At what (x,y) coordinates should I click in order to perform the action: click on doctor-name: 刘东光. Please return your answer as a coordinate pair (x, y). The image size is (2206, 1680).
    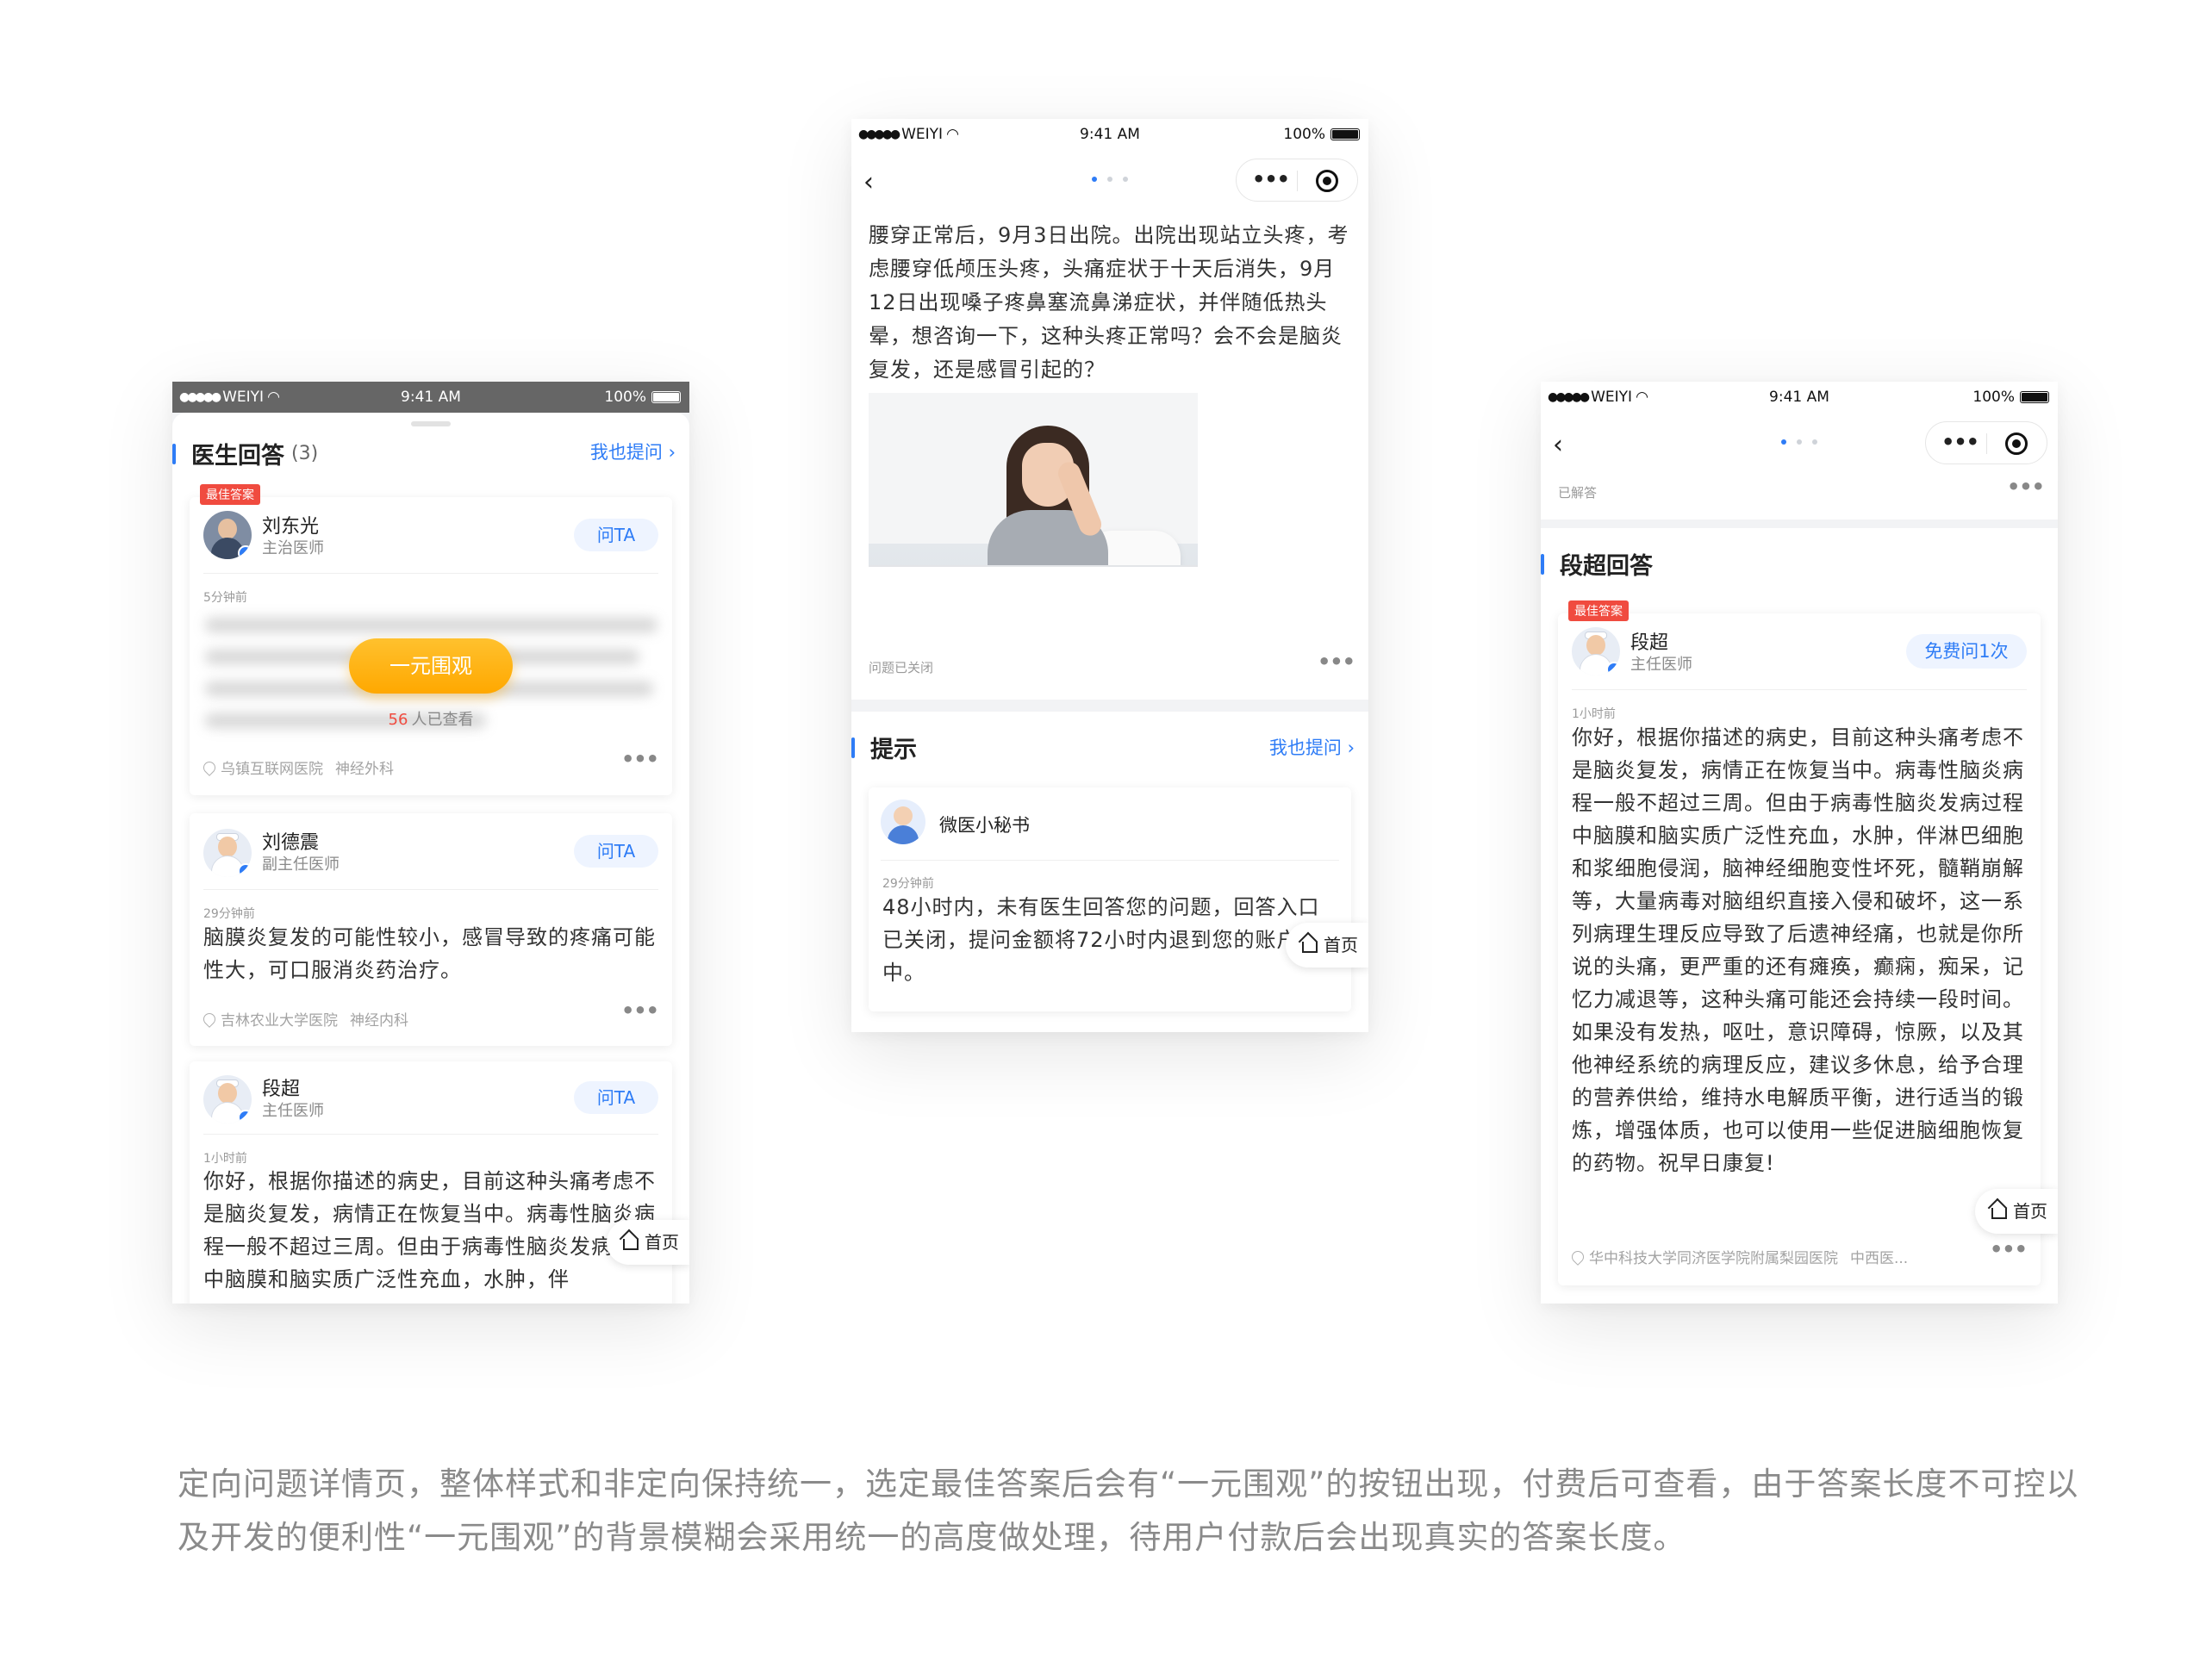
    Looking at the image, I should click on (290, 525).